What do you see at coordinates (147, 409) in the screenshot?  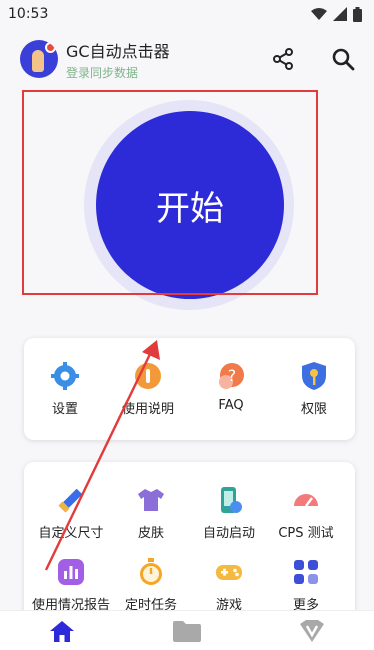 I see `instructions-label: 使用说明` at bounding box center [147, 409].